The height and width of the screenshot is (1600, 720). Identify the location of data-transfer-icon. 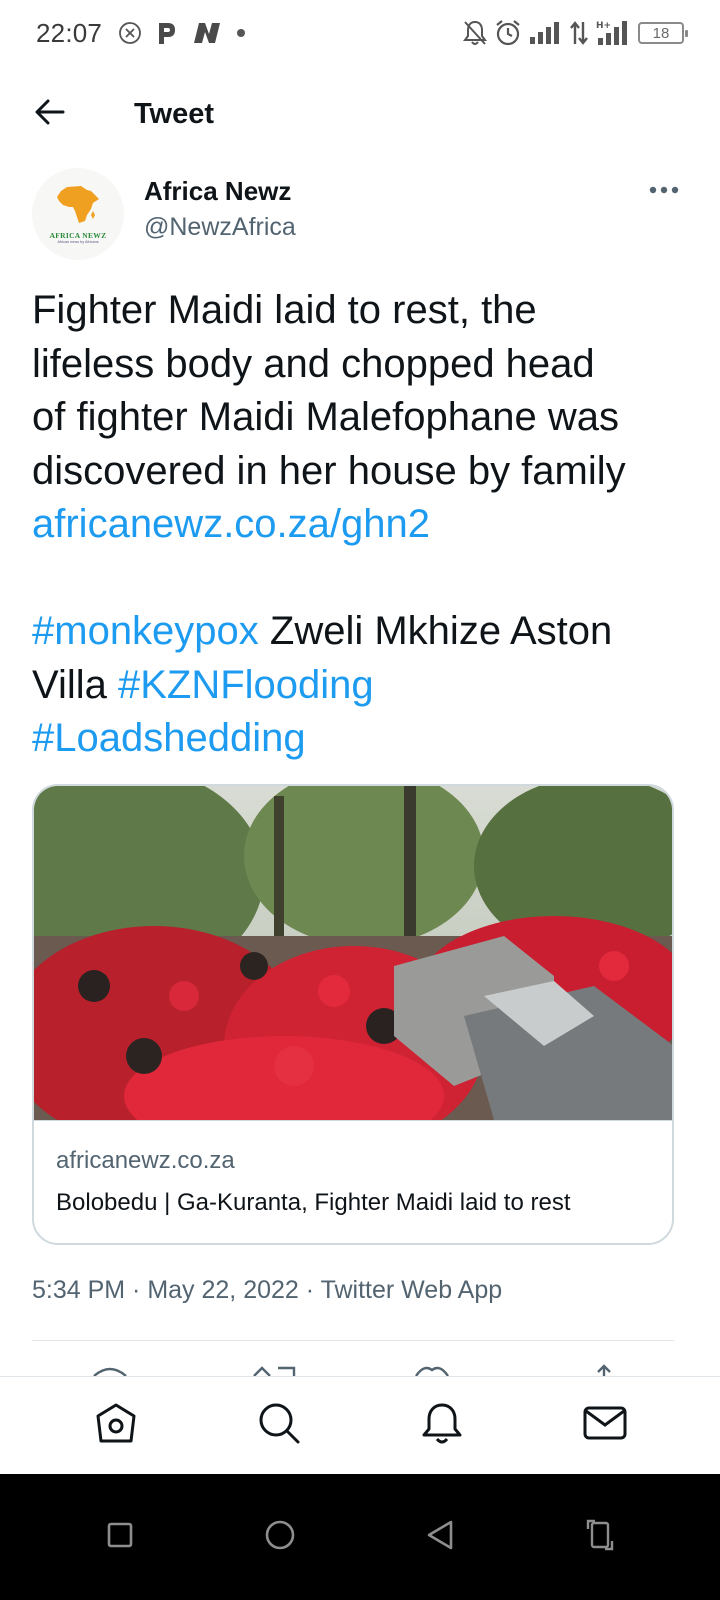
(579, 33).